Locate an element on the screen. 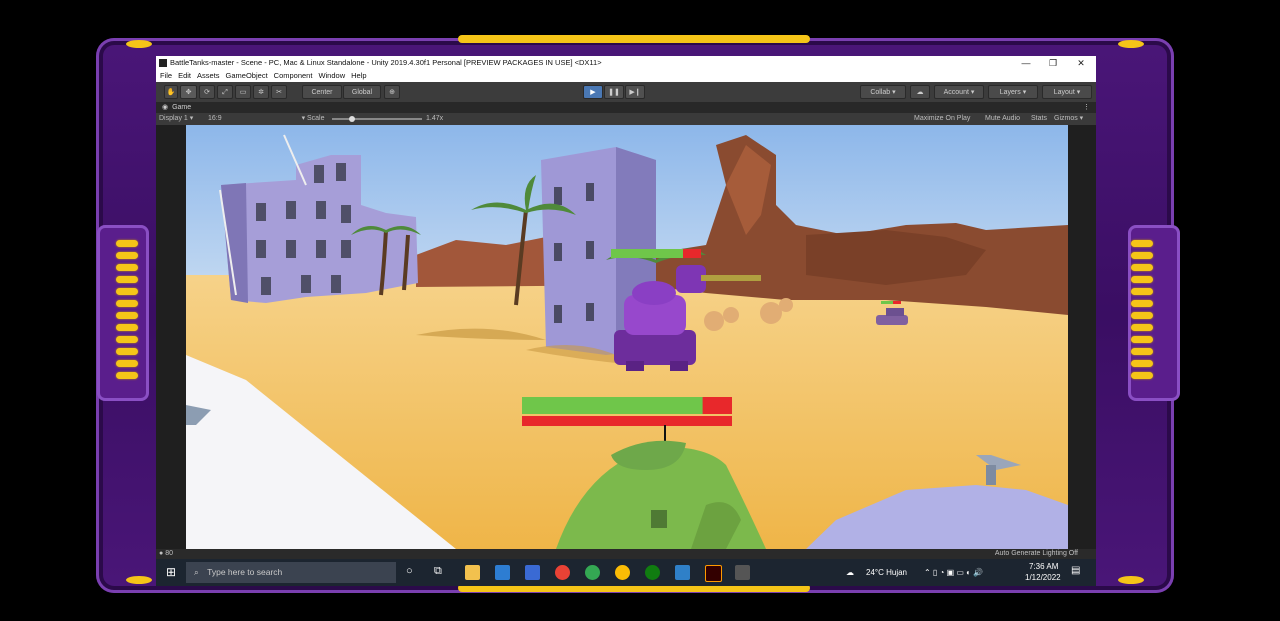  pivot-center-label: Center is located at coordinates (322, 92).